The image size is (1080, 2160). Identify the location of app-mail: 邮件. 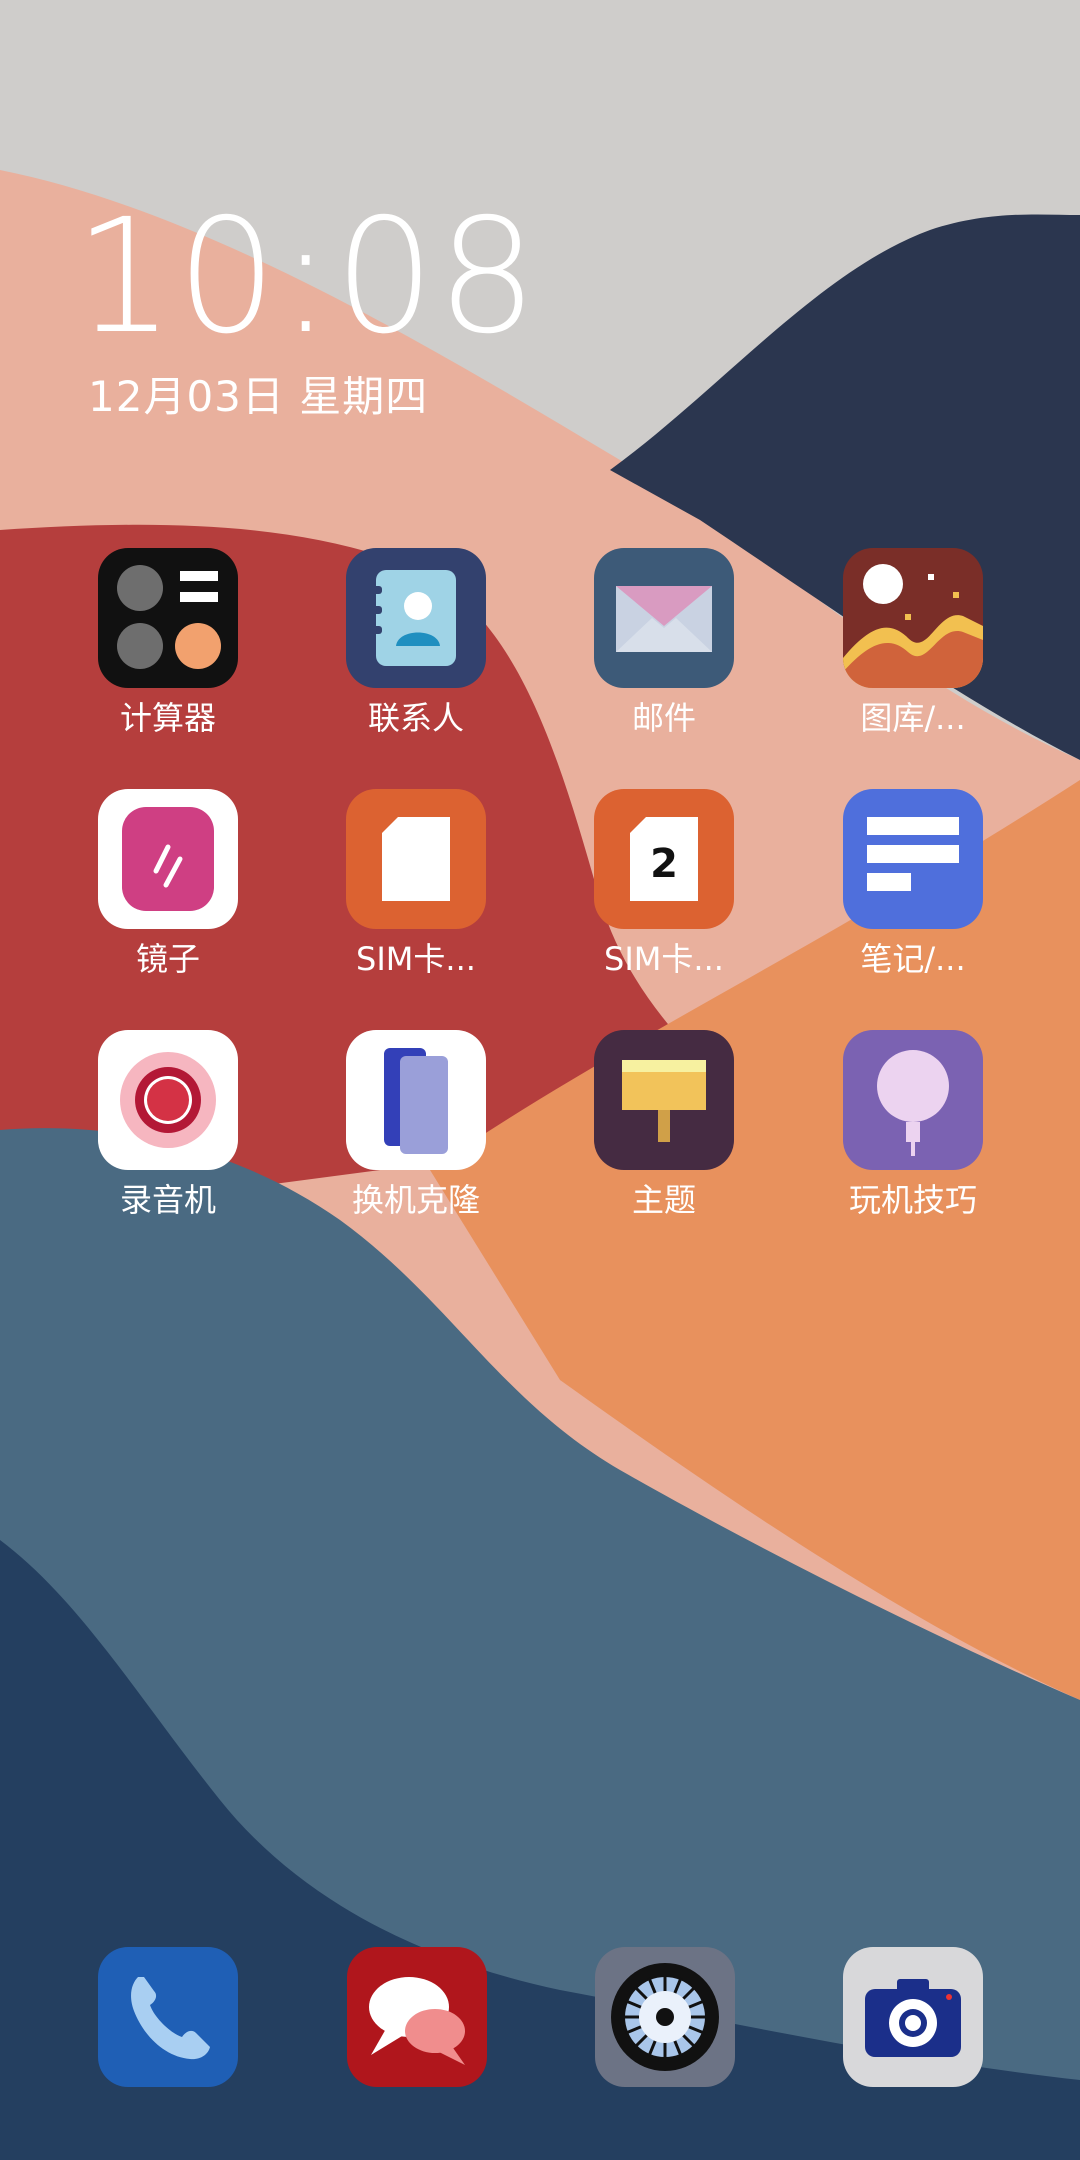
(664, 658).